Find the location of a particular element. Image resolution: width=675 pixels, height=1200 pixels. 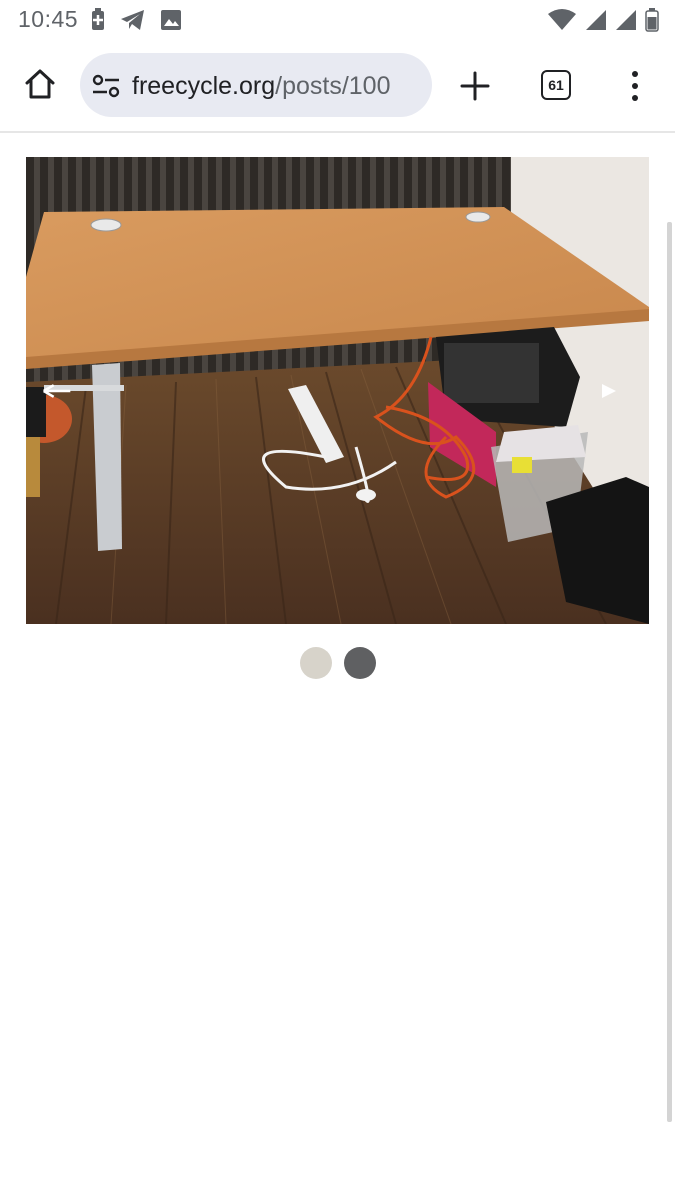

status-notification-icons is located at coordinates (136, 22).